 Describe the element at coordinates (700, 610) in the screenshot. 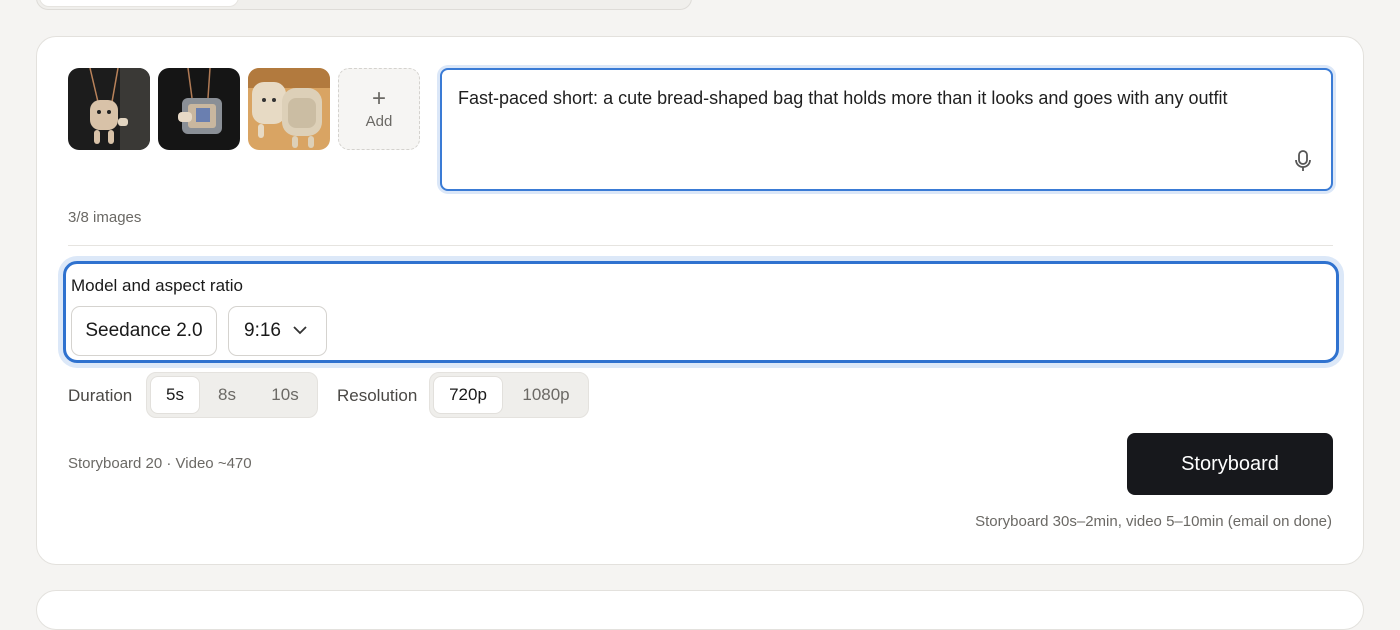

I see `next-card` at that location.